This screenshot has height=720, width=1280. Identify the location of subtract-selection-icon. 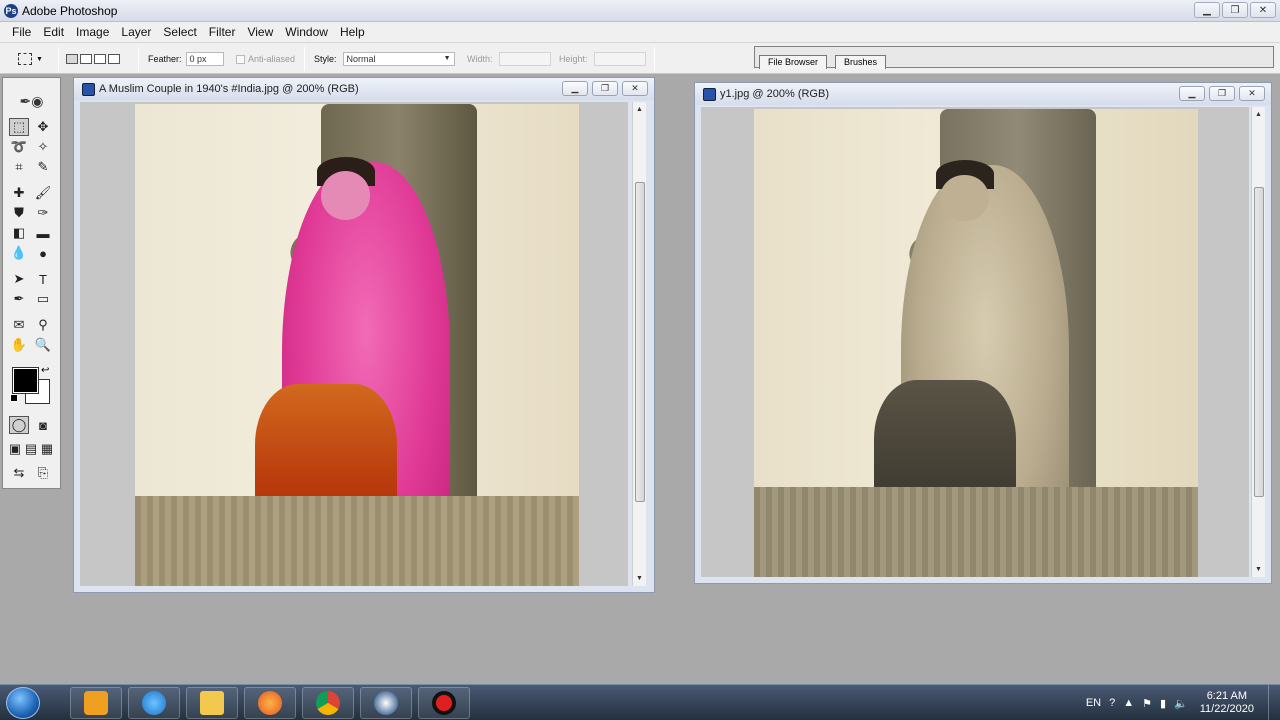
(100, 59).